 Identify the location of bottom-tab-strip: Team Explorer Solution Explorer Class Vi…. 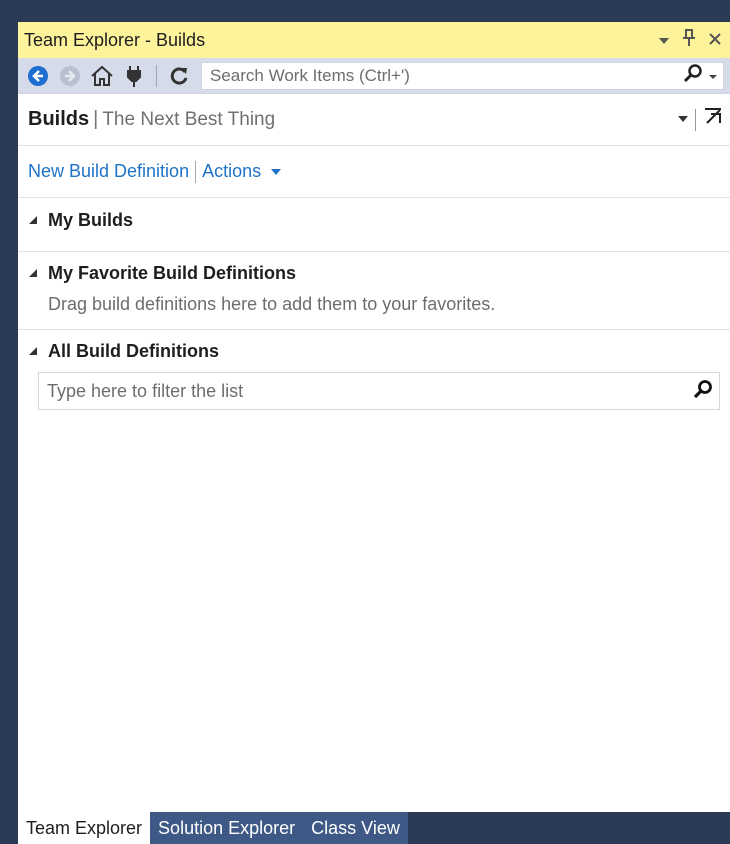
(374, 828).